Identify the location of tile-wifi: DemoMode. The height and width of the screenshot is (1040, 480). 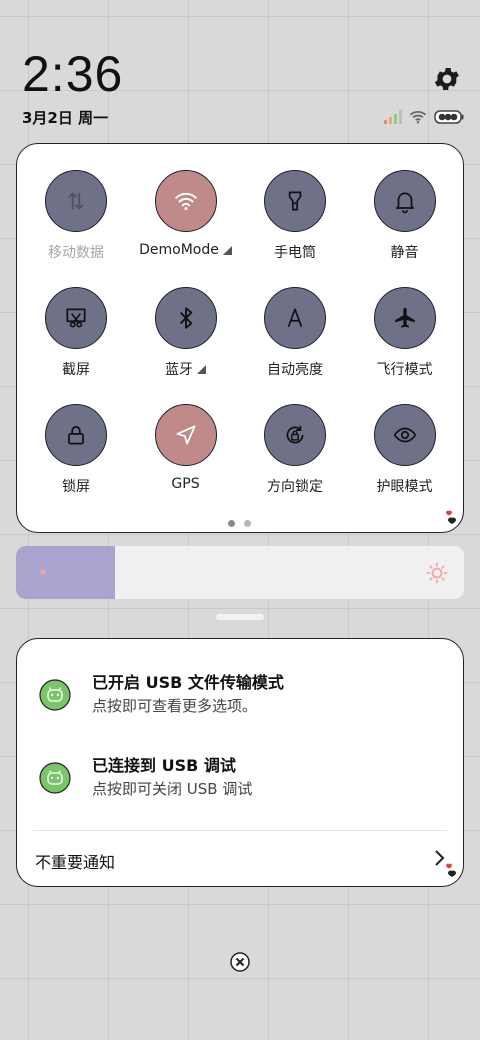
(186, 220).